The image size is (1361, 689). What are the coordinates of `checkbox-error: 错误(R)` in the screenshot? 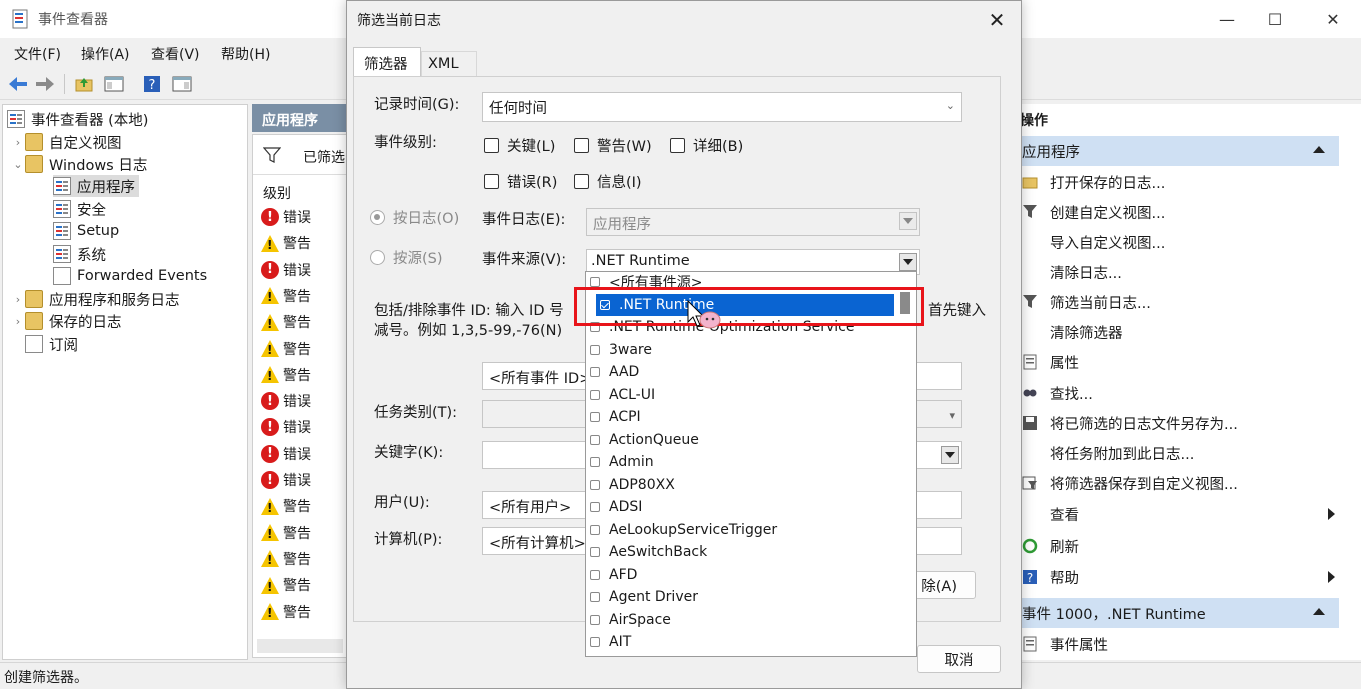 It's located at (520, 181).